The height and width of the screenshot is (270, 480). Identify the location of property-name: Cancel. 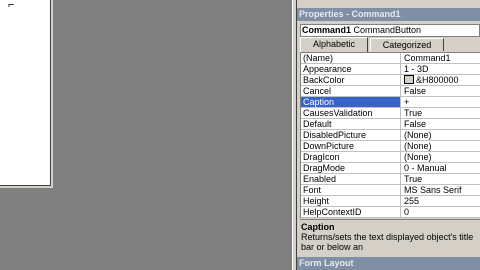
(351, 91).